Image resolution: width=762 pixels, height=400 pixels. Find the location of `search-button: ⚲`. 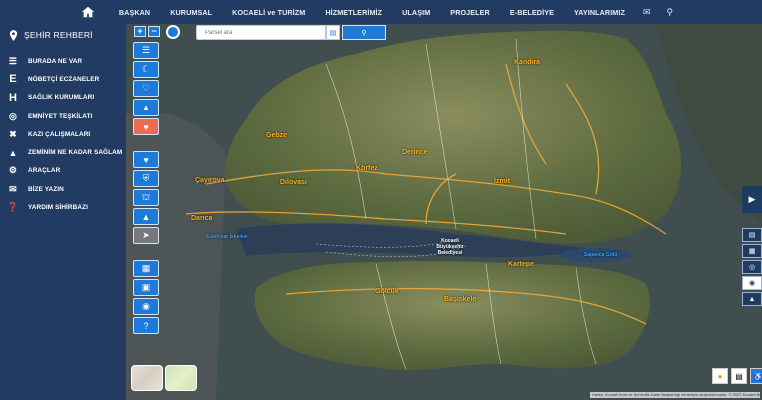

search-button: ⚲ is located at coordinates (364, 32).